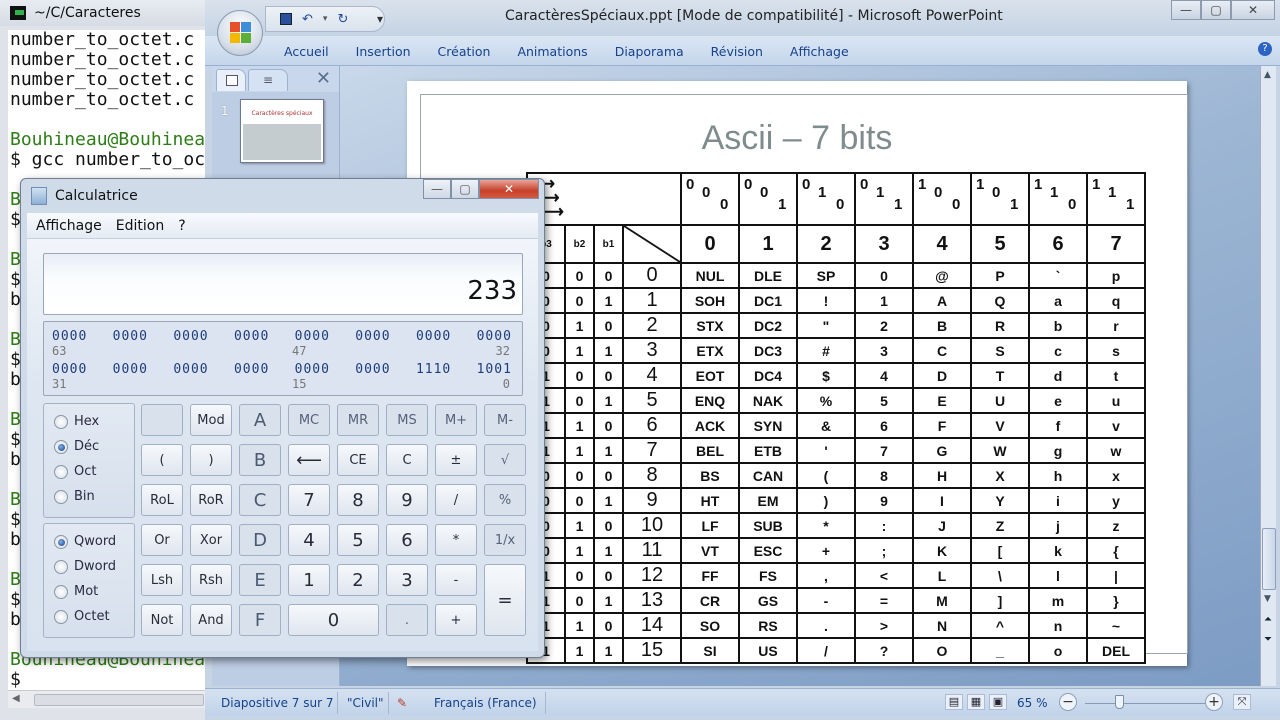 This screenshot has height=720, width=1280. Describe the element at coordinates (307, 19) in the screenshot. I see `undo-button: ↶` at that location.